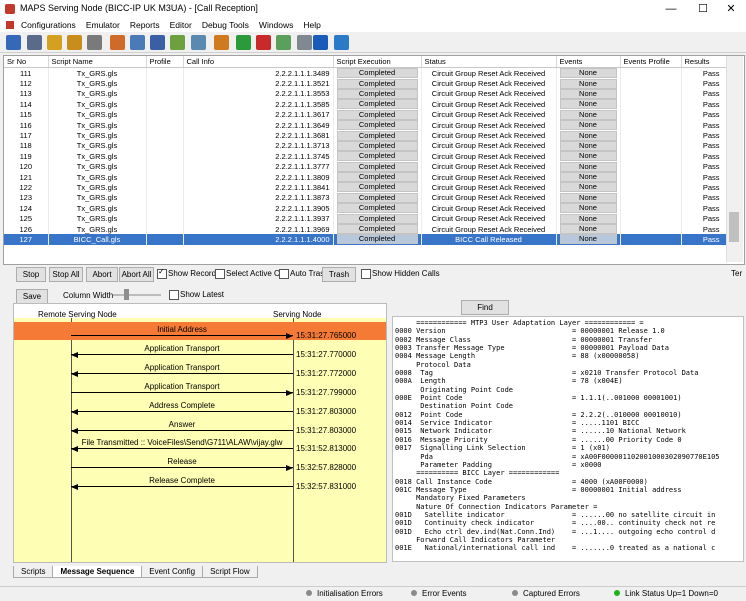 The image size is (746, 601). Describe the element at coordinates (341, 42) in the screenshot. I see `refresh-icon` at that location.